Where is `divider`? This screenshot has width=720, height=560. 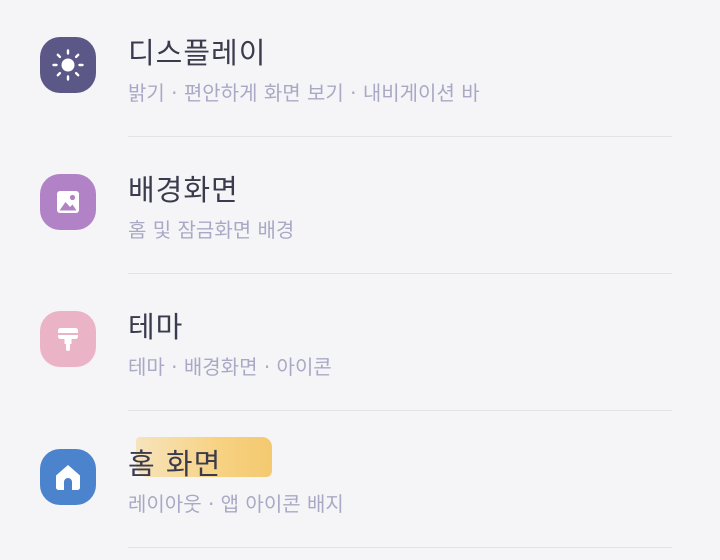
divider is located at coordinates (400, 547).